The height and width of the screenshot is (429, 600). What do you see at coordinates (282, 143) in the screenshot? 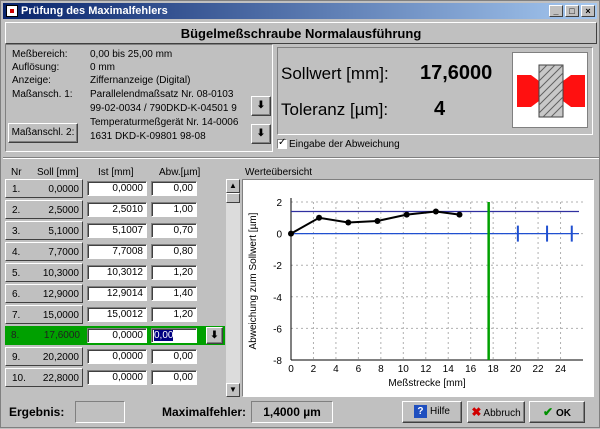
I see `checkbox-check-icon` at bounding box center [282, 143].